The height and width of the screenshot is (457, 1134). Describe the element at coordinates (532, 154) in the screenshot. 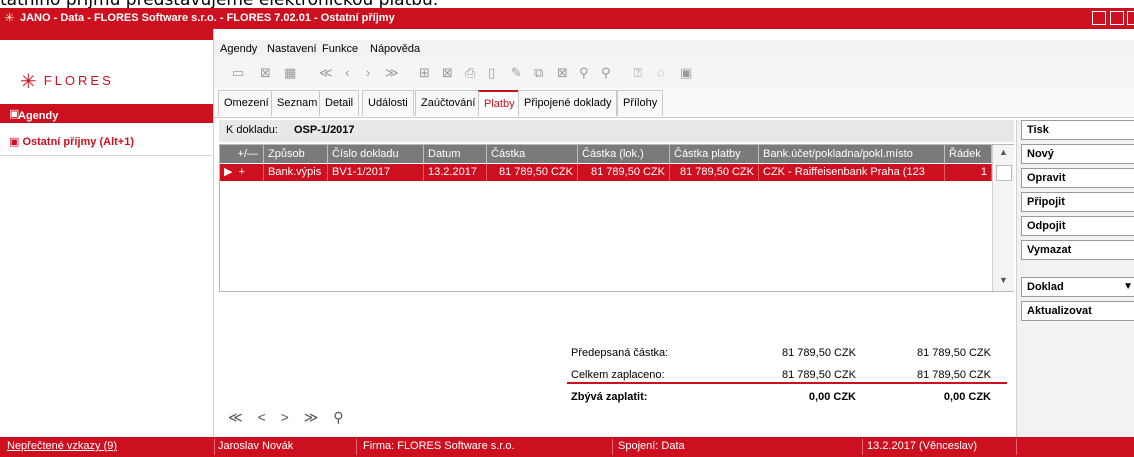

I see `column-header-amount: Částka` at that location.